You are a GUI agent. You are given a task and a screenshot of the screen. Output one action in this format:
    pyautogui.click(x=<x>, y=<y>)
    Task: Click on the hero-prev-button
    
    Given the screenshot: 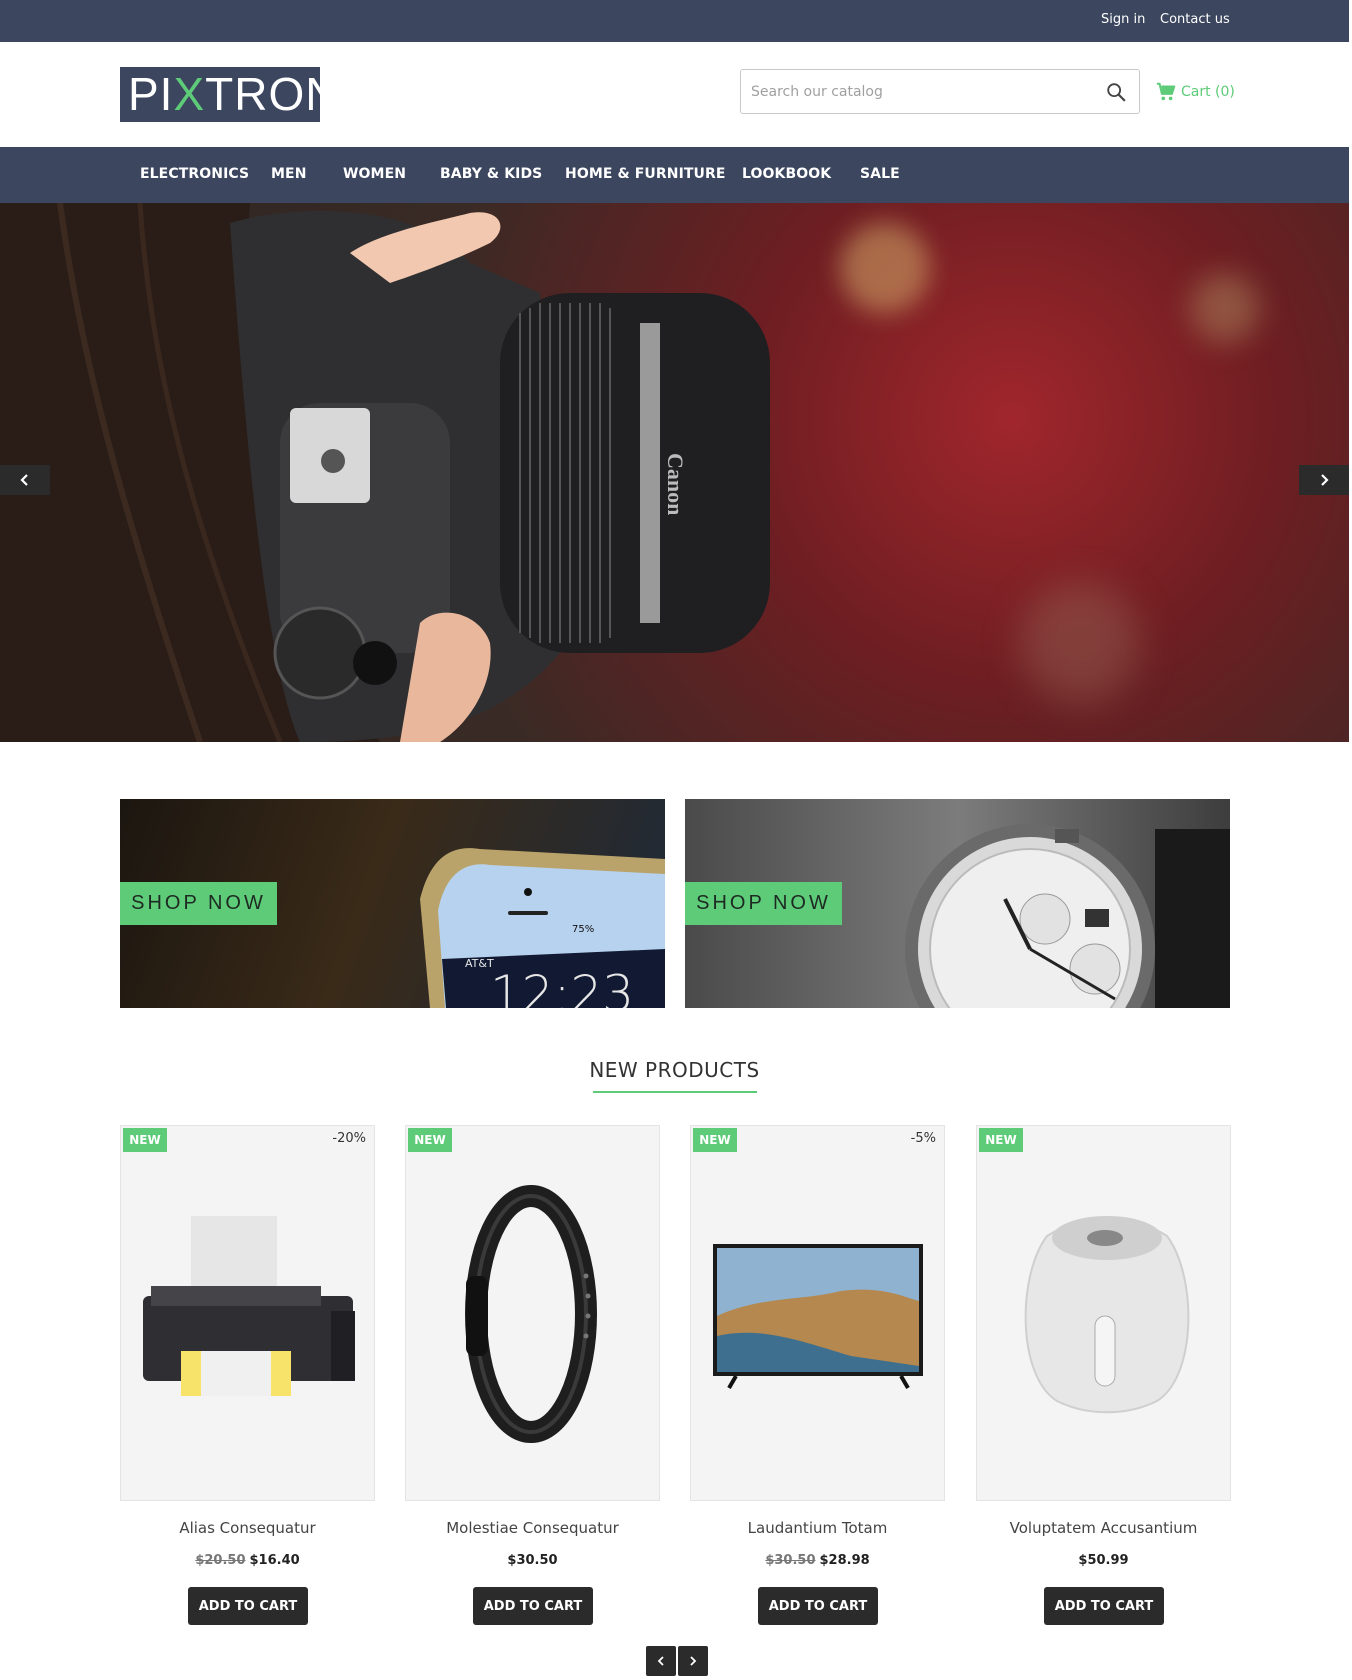 What is the action you would take?
    pyautogui.click(x=25, y=480)
    